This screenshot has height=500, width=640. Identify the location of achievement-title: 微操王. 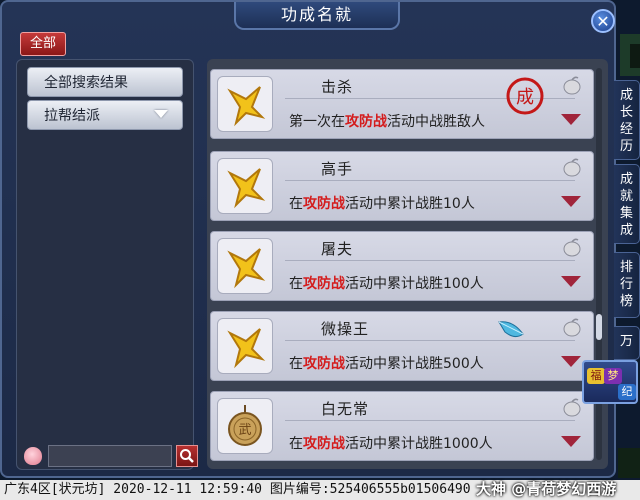
(345, 329).